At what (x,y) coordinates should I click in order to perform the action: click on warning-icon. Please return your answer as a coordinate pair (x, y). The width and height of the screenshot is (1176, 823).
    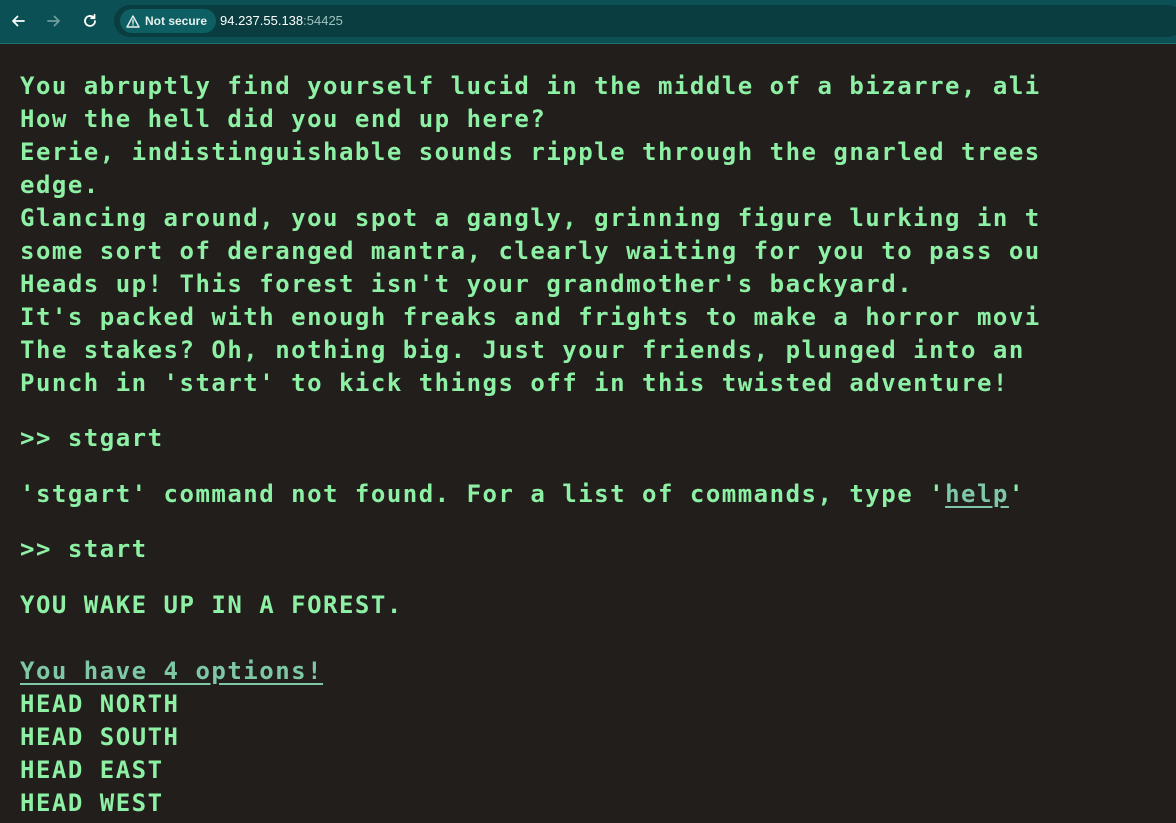
    Looking at the image, I should click on (133, 21).